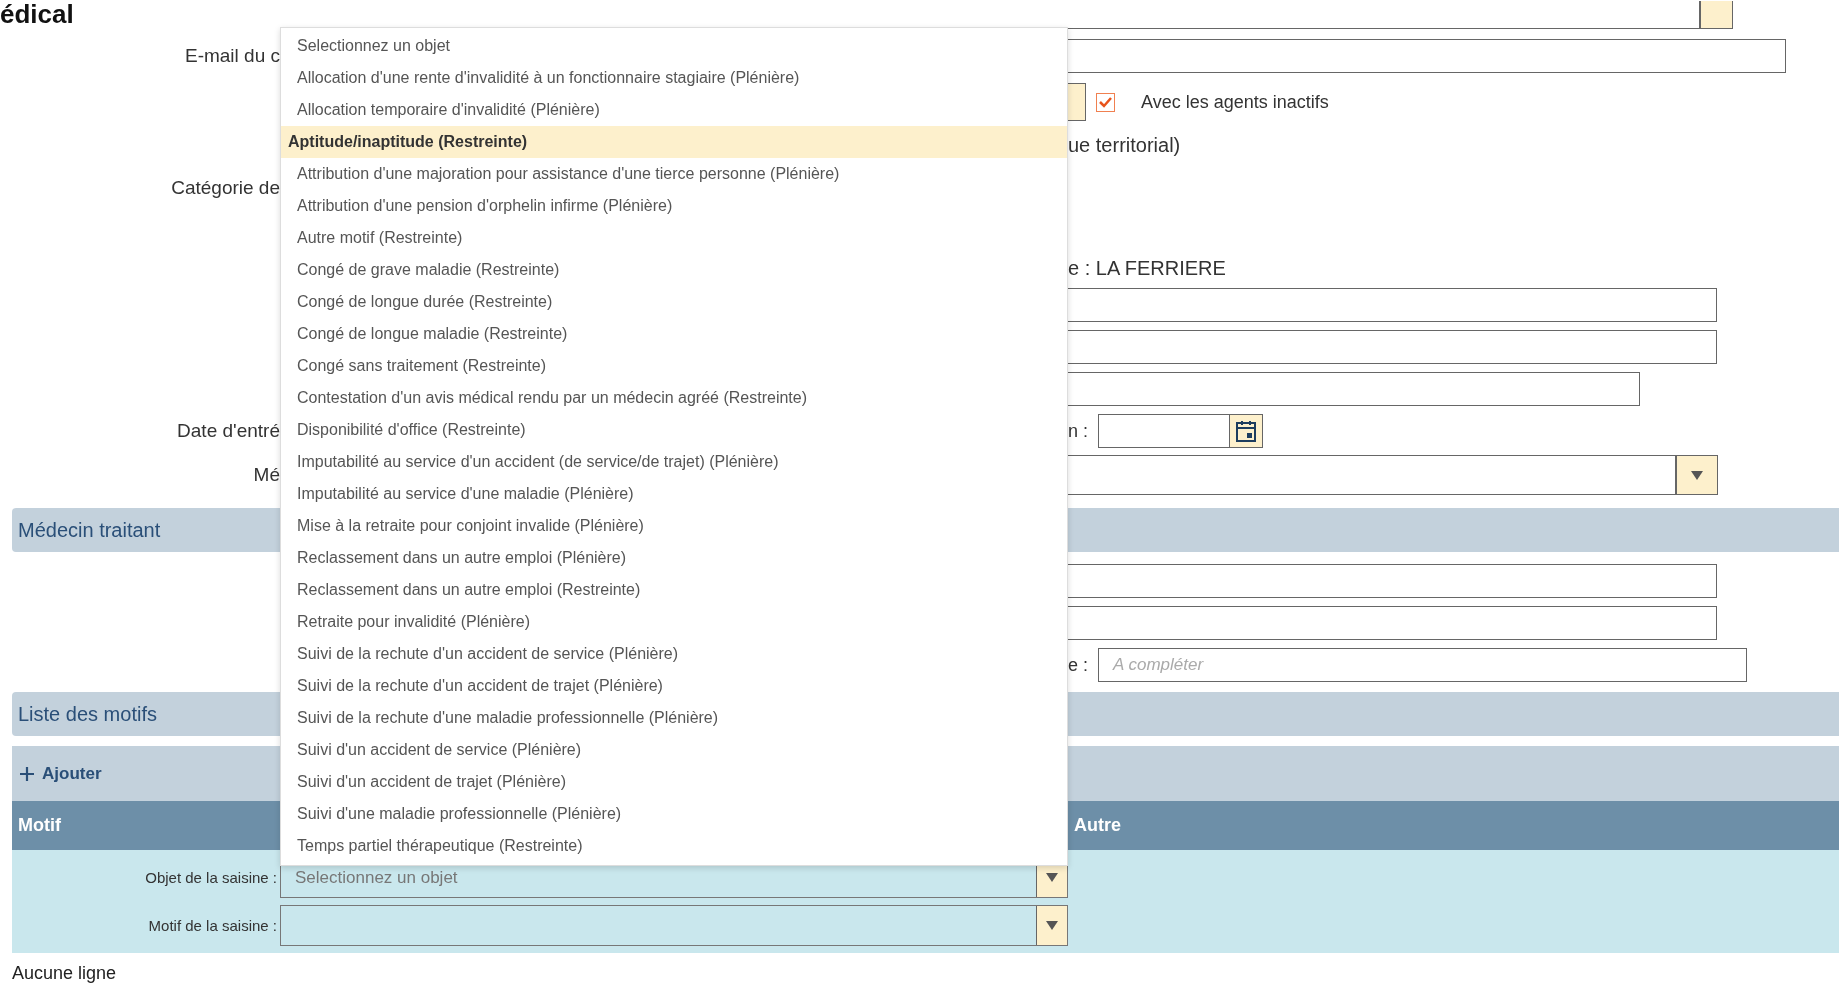 The height and width of the screenshot is (1000, 1839). I want to click on field-label: E-mail du c, so click(232, 56).